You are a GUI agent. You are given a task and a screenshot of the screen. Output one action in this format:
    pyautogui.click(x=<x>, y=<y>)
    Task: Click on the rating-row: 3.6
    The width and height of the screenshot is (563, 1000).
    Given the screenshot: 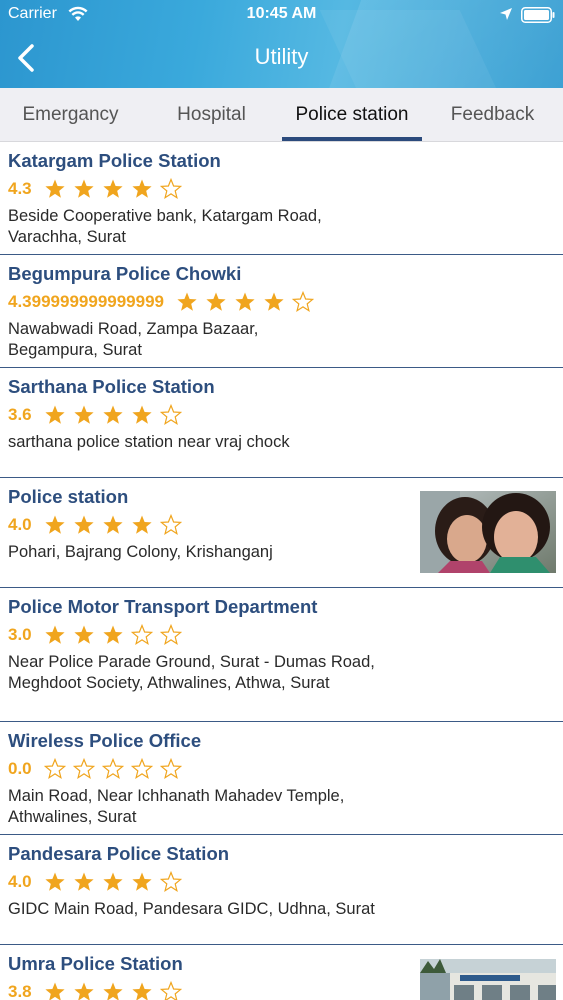 What is the action you would take?
    pyautogui.click(x=98, y=416)
    